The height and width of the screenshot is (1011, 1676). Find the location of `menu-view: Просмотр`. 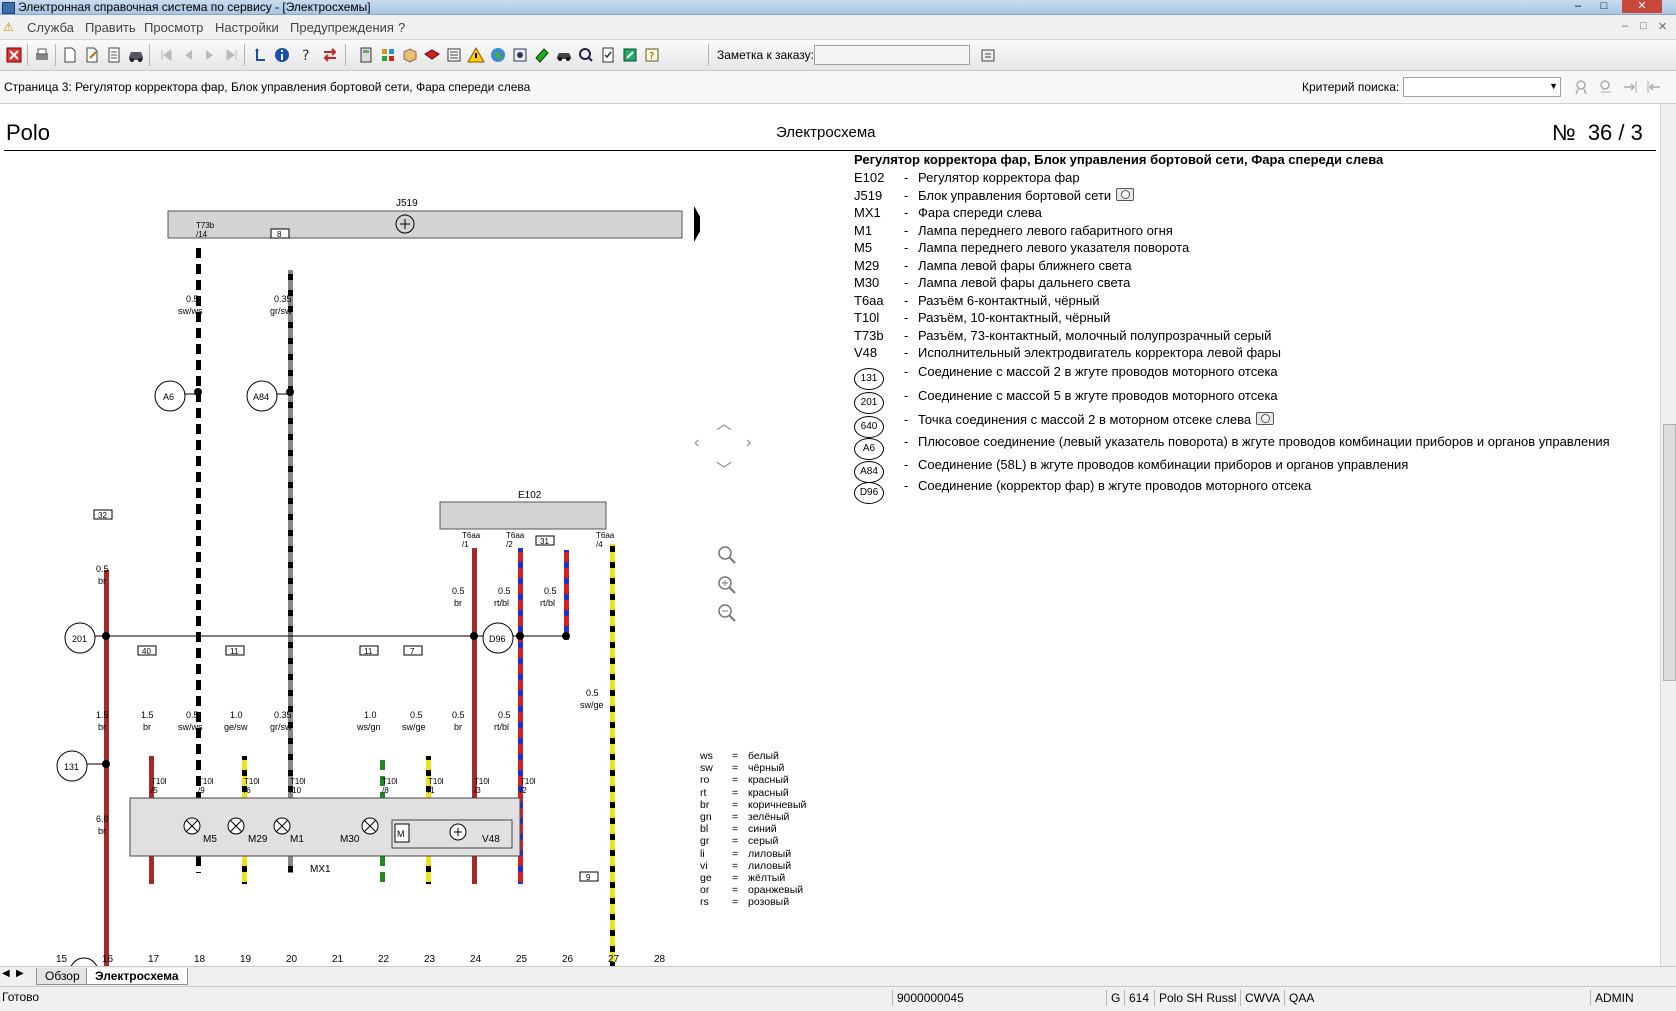

menu-view: Просмотр is located at coordinates (173, 27).